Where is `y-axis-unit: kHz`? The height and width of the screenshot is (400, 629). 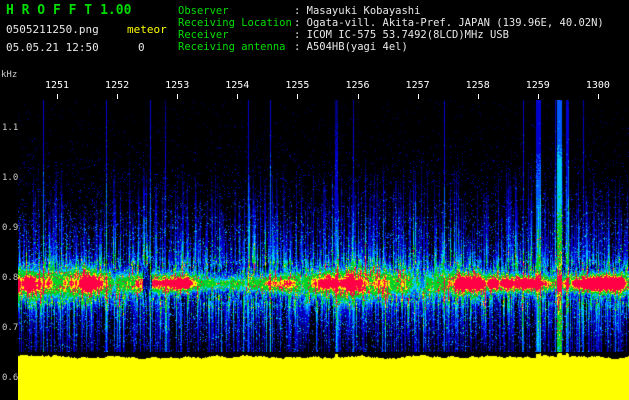
y-axis-unit: kHz is located at coordinates (9, 75).